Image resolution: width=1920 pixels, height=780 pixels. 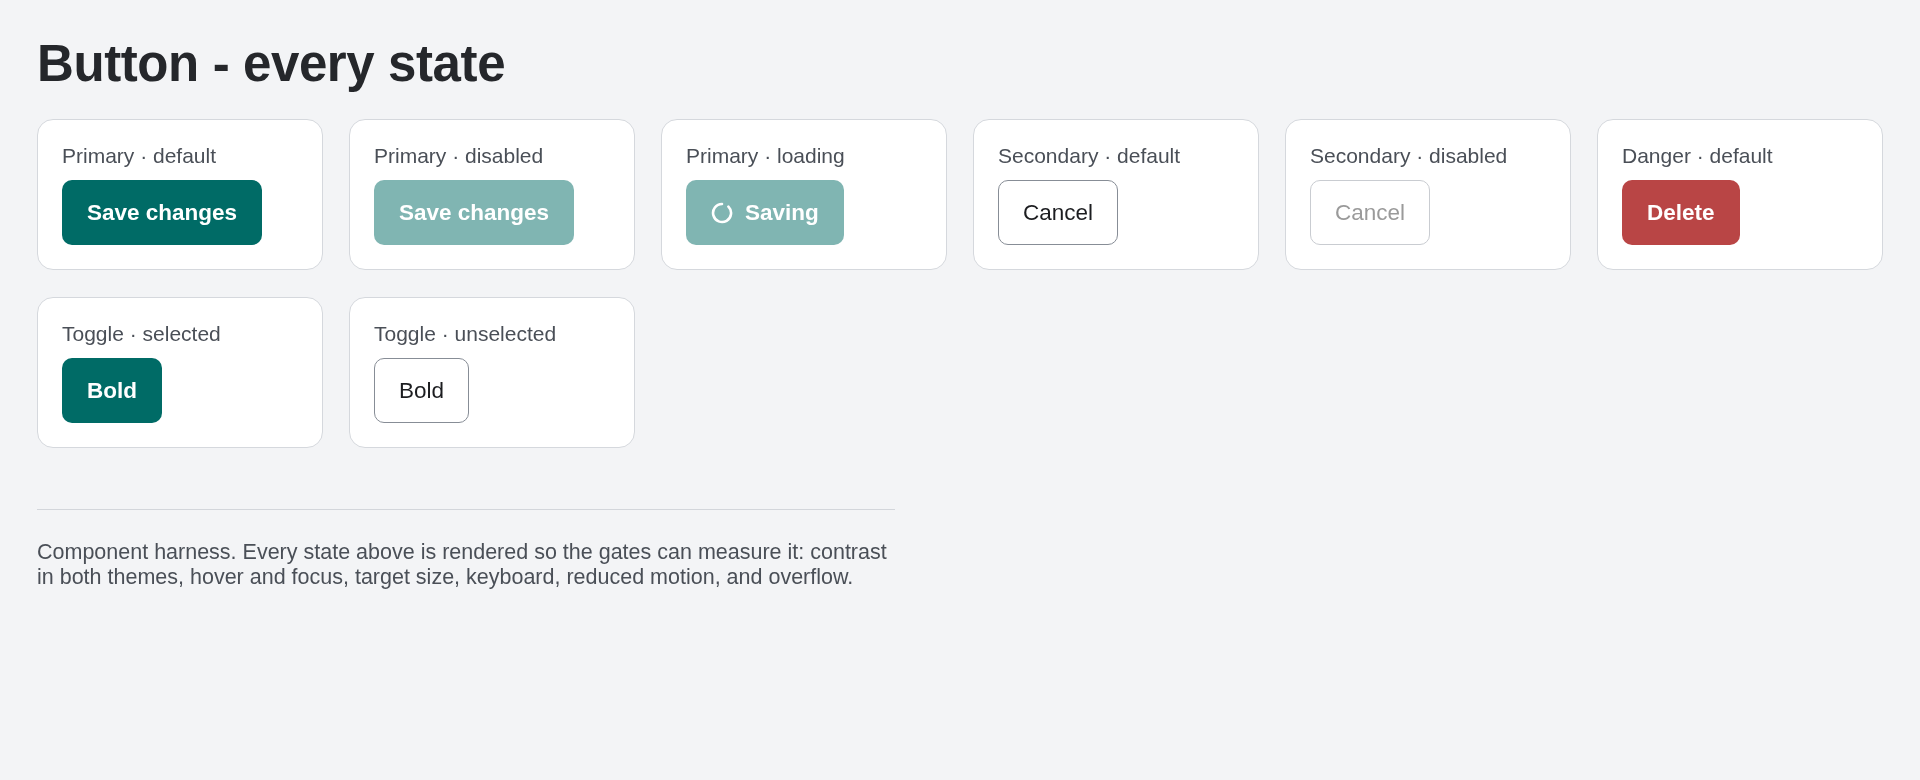 What do you see at coordinates (141, 334) in the screenshot?
I see `variant-label: Toggle · selected` at bounding box center [141, 334].